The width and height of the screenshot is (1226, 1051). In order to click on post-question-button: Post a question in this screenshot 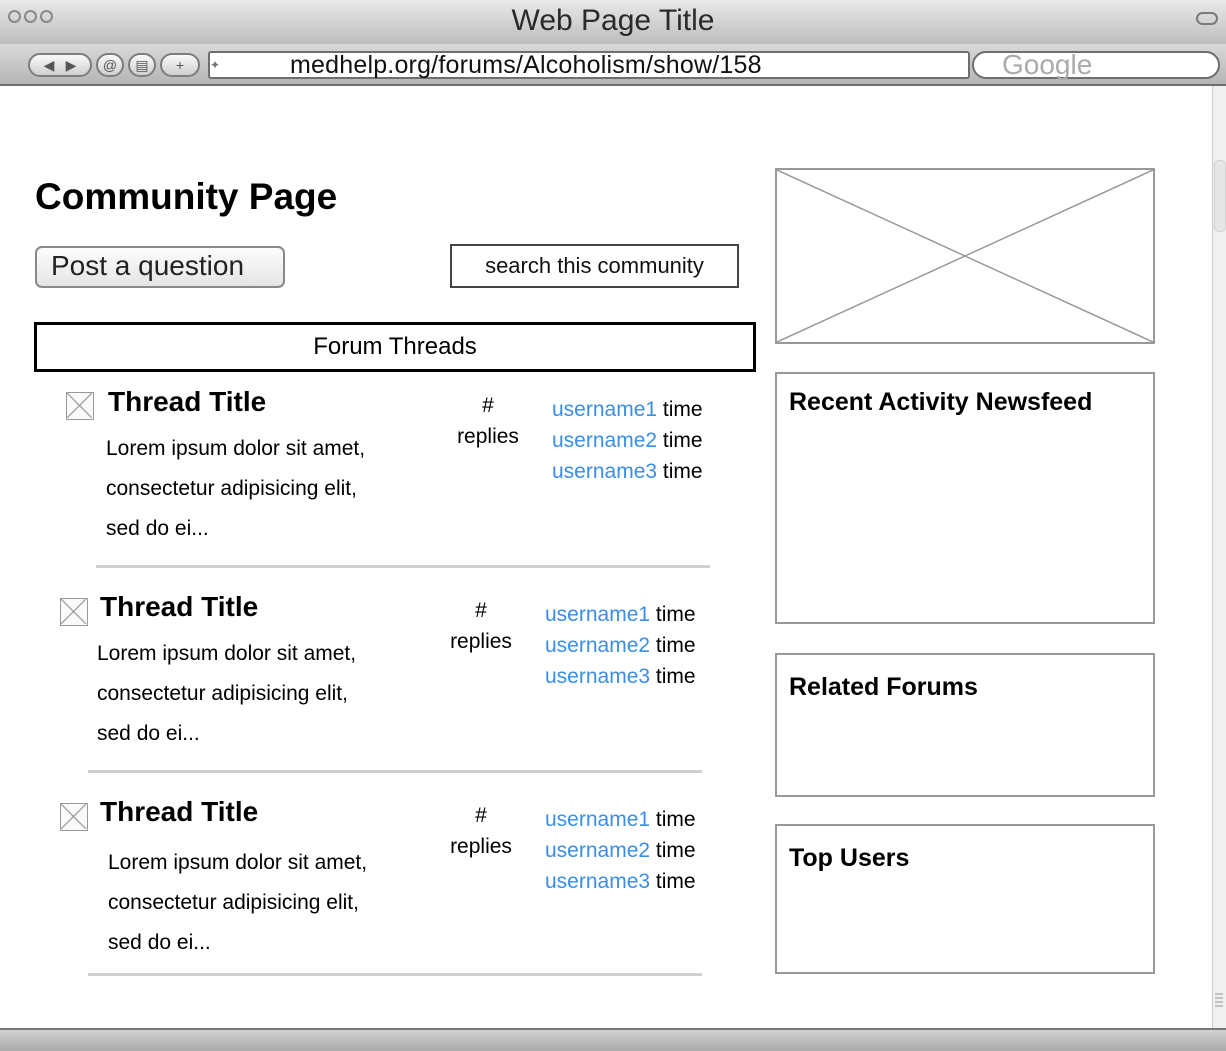, I will do `click(160, 267)`.